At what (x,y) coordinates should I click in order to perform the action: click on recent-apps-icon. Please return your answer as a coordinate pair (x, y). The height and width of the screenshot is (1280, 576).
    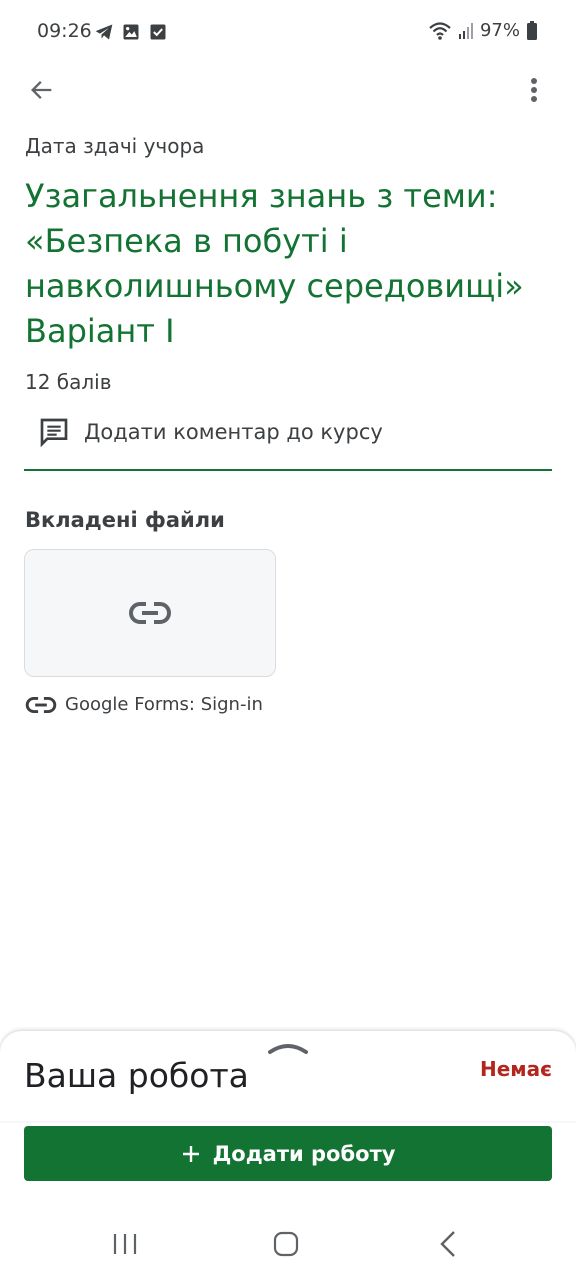
    Looking at the image, I should click on (125, 1244).